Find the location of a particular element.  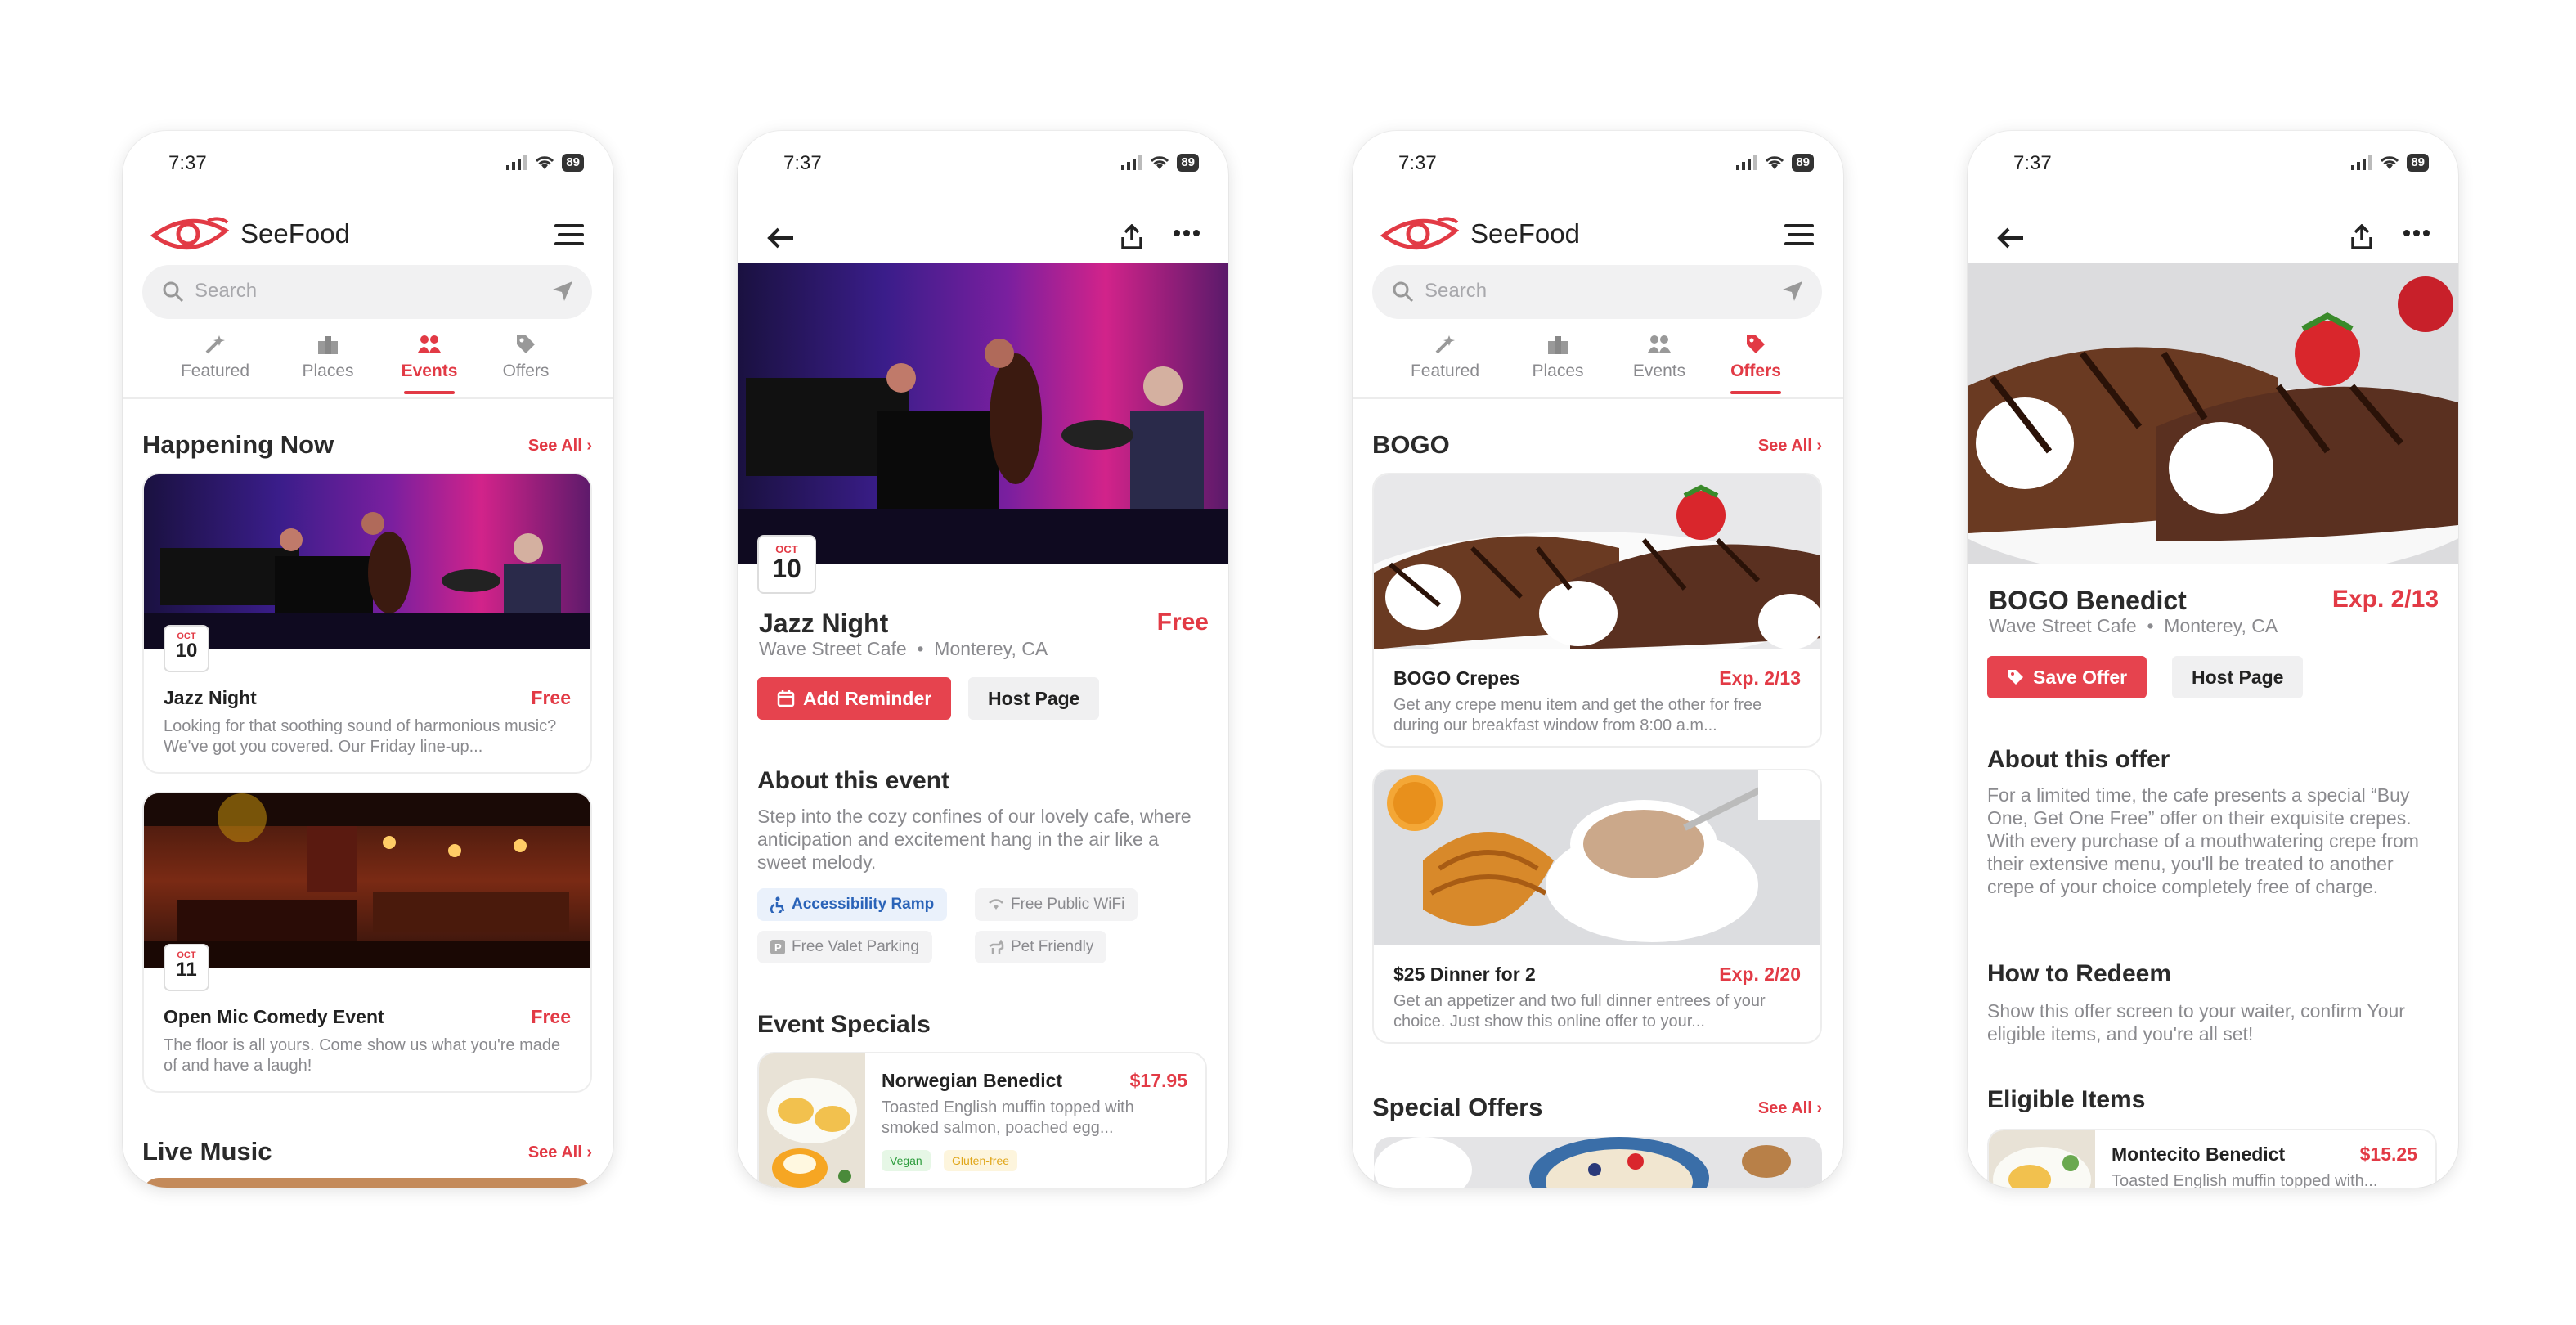

tab-label: Events is located at coordinates (1659, 371).